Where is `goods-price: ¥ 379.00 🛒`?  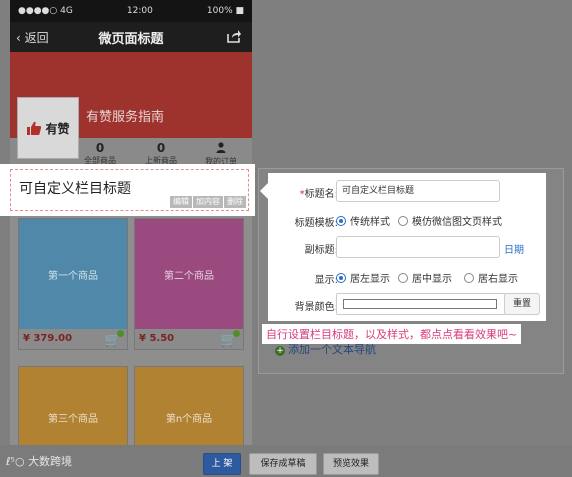
goods-price: ¥ 379.00 🛒 is located at coordinates (73, 339).